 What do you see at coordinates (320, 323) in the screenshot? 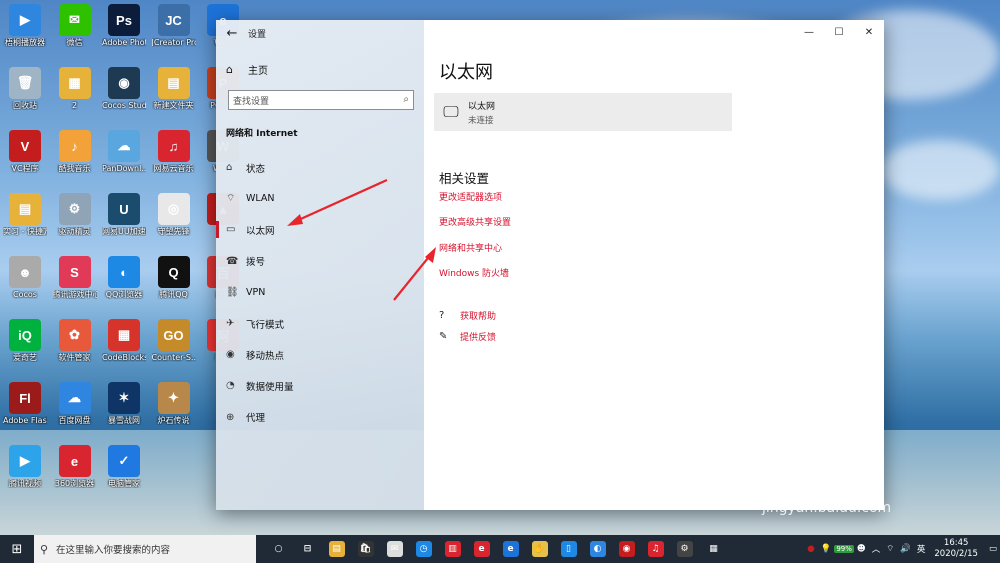
I see `nav-item: ✈ 飞行模式` at bounding box center [320, 323].